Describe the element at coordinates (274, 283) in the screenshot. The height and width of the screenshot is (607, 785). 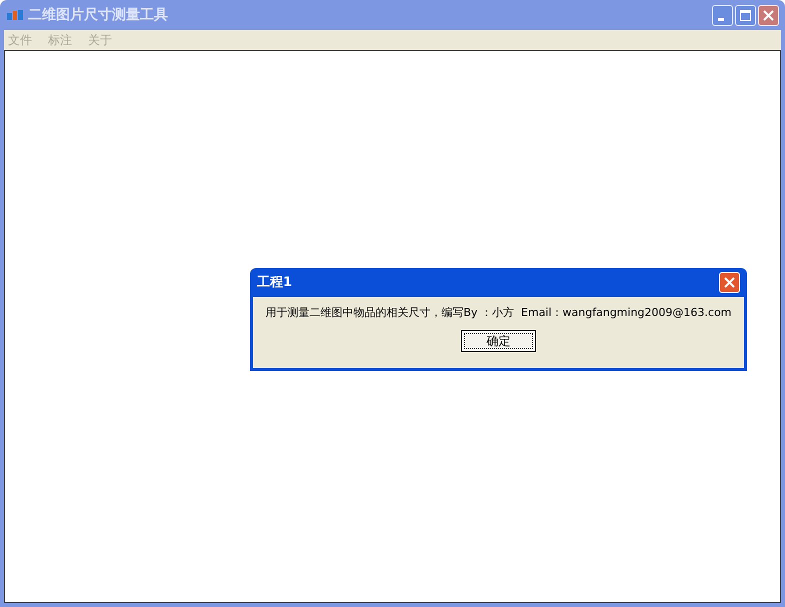
I see `dialog-title: 工程1` at that location.